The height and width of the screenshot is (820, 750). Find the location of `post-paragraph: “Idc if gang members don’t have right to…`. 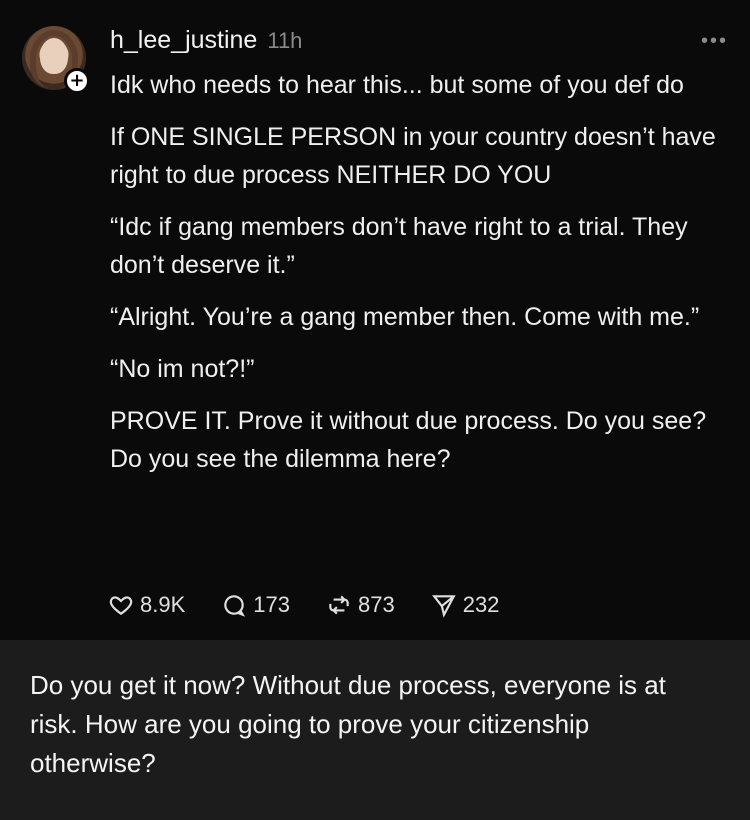

post-paragraph: “Idc if gang members don’t have right to… is located at coordinates (399, 246).